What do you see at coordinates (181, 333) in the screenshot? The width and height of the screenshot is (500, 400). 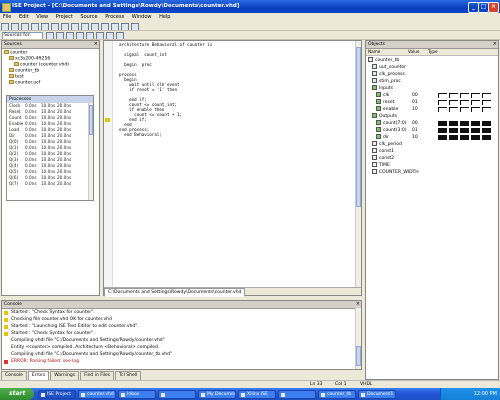 I see `console-line: Started : "Check Syntax for counter".` at bounding box center [181, 333].